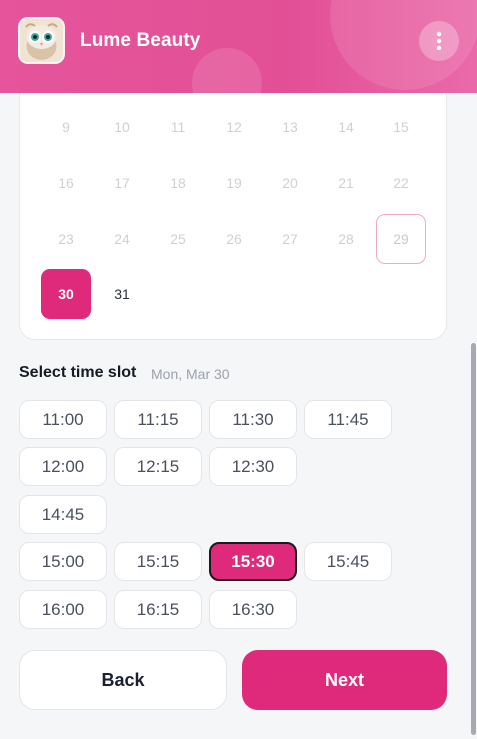 The width and height of the screenshot is (477, 739). Describe the element at coordinates (234, 183) in the screenshot. I see `calendar-day-19: 19` at that location.